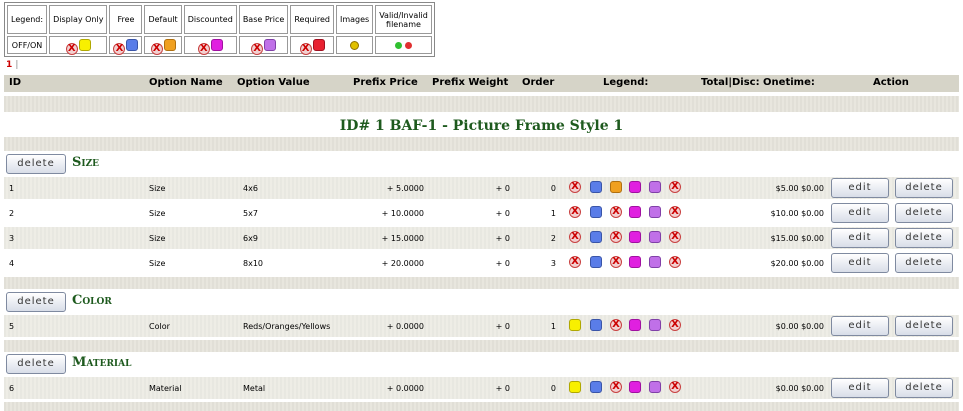 This screenshot has height=411, width=963. What do you see at coordinates (27, 45) in the screenshot?
I see `legend-row-label: OFF/ON` at bounding box center [27, 45].